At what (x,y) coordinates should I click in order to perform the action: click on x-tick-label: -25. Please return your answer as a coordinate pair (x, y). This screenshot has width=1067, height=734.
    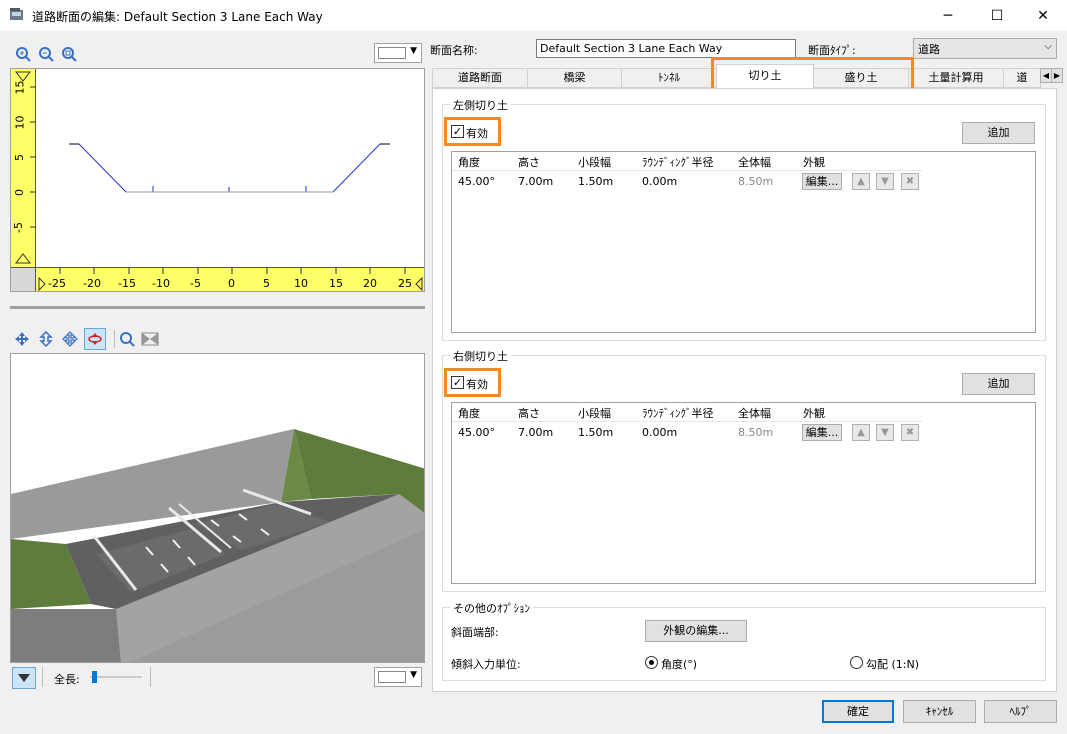
    Looking at the image, I should click on (57, 283).